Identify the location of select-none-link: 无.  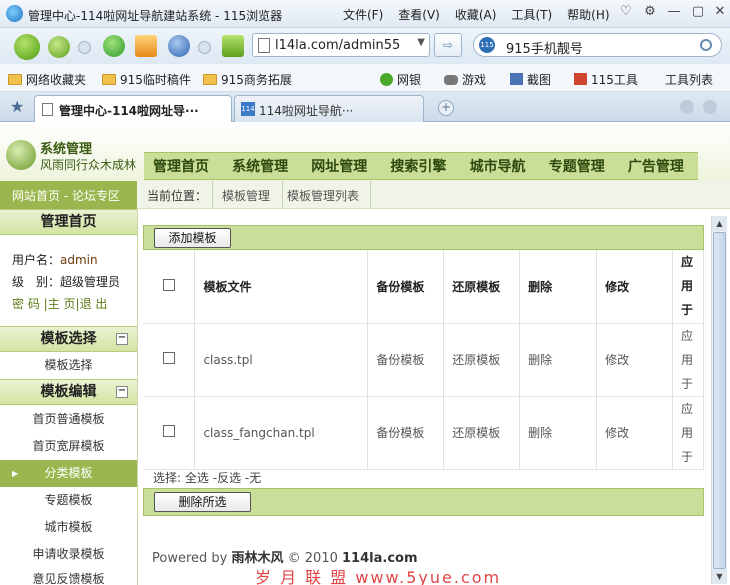
(255, 478).